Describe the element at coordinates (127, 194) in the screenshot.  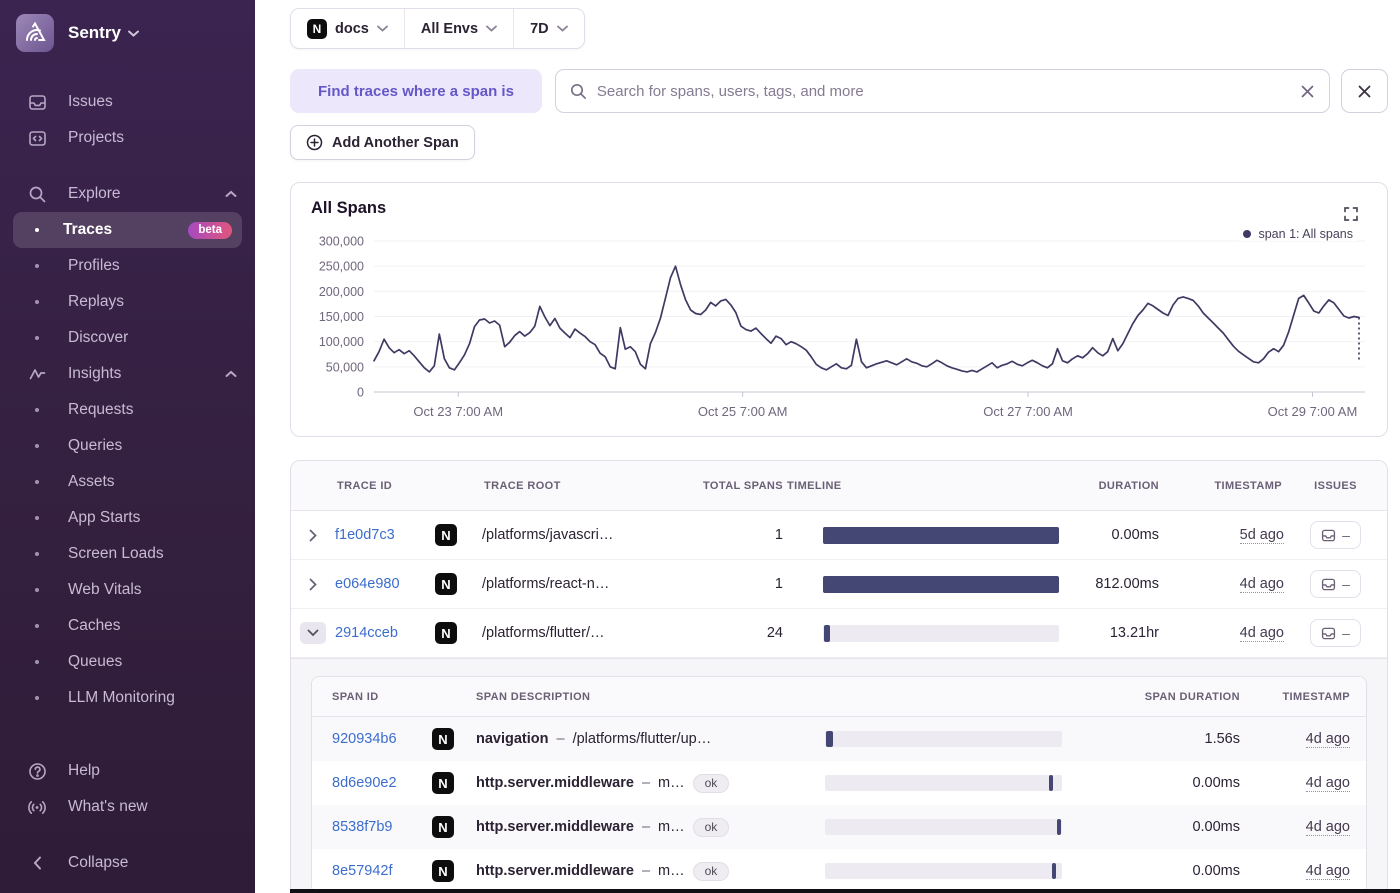
I see `sidebar-section-explore: Explore` at that location.